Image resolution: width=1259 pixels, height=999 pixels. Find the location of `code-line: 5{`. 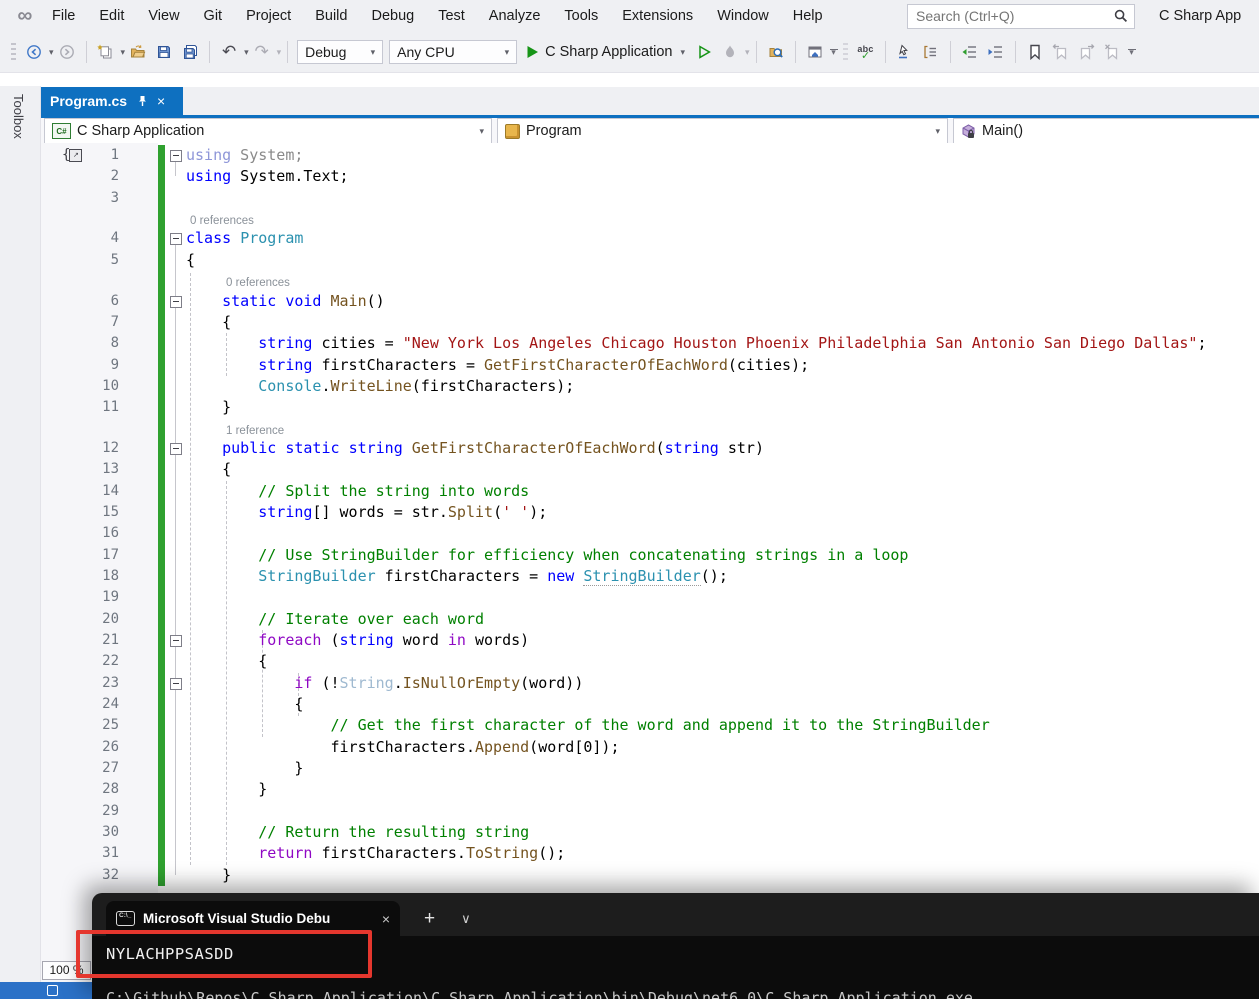

code-line: 5{ is located at coordinates (649, 260).